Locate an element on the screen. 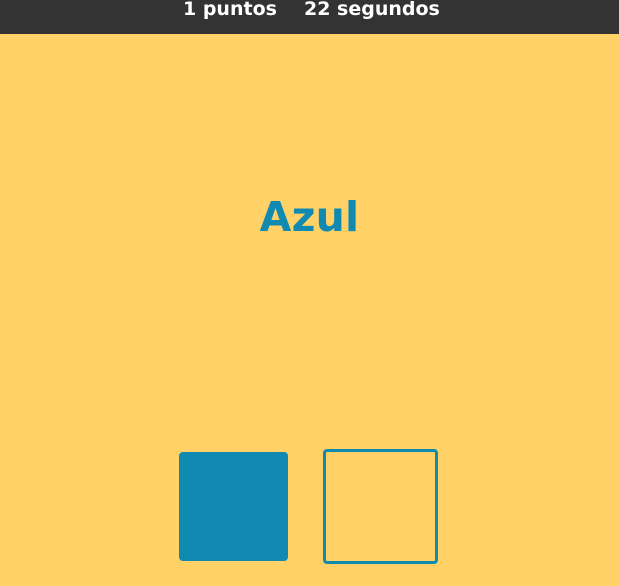  blue-square-option is located at coordinates (233, 506).